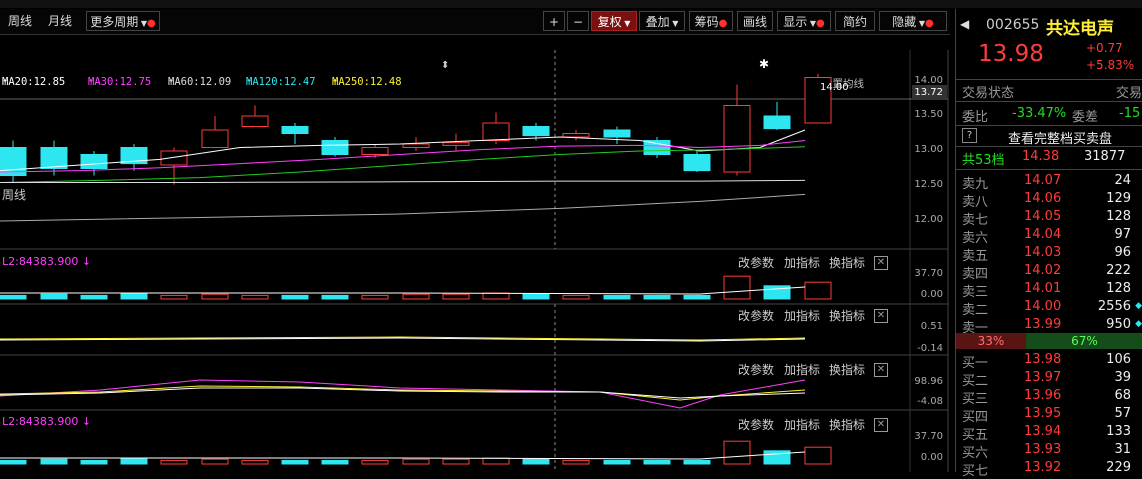 This screenshot has height=479, width=1142. What do you see at coordinates (1049, 308) in the screenshot?
I see `sell-order-row: 卖二 14.00 2556 ◆` at bounding box center [1049, 308].